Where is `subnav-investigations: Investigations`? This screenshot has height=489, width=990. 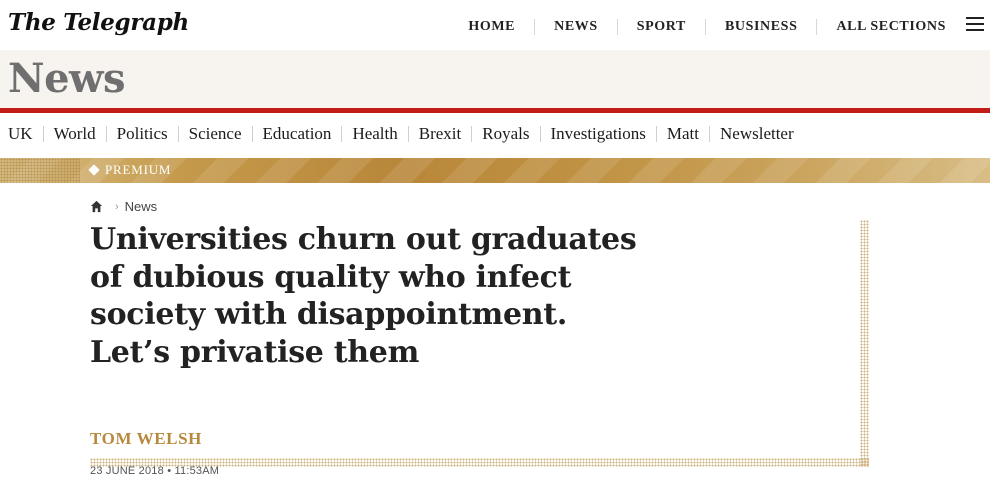
subnav-investigations: Investigations is located at coordinates (599, 133).